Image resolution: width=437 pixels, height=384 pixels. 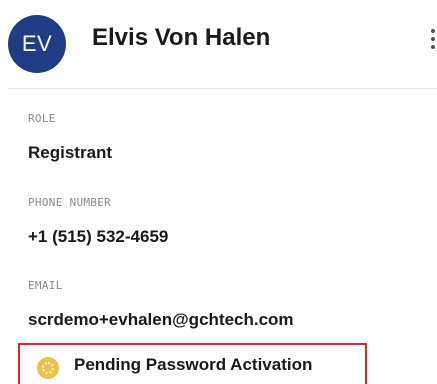 I want to click on header-divider, so click(x=222, y=88).